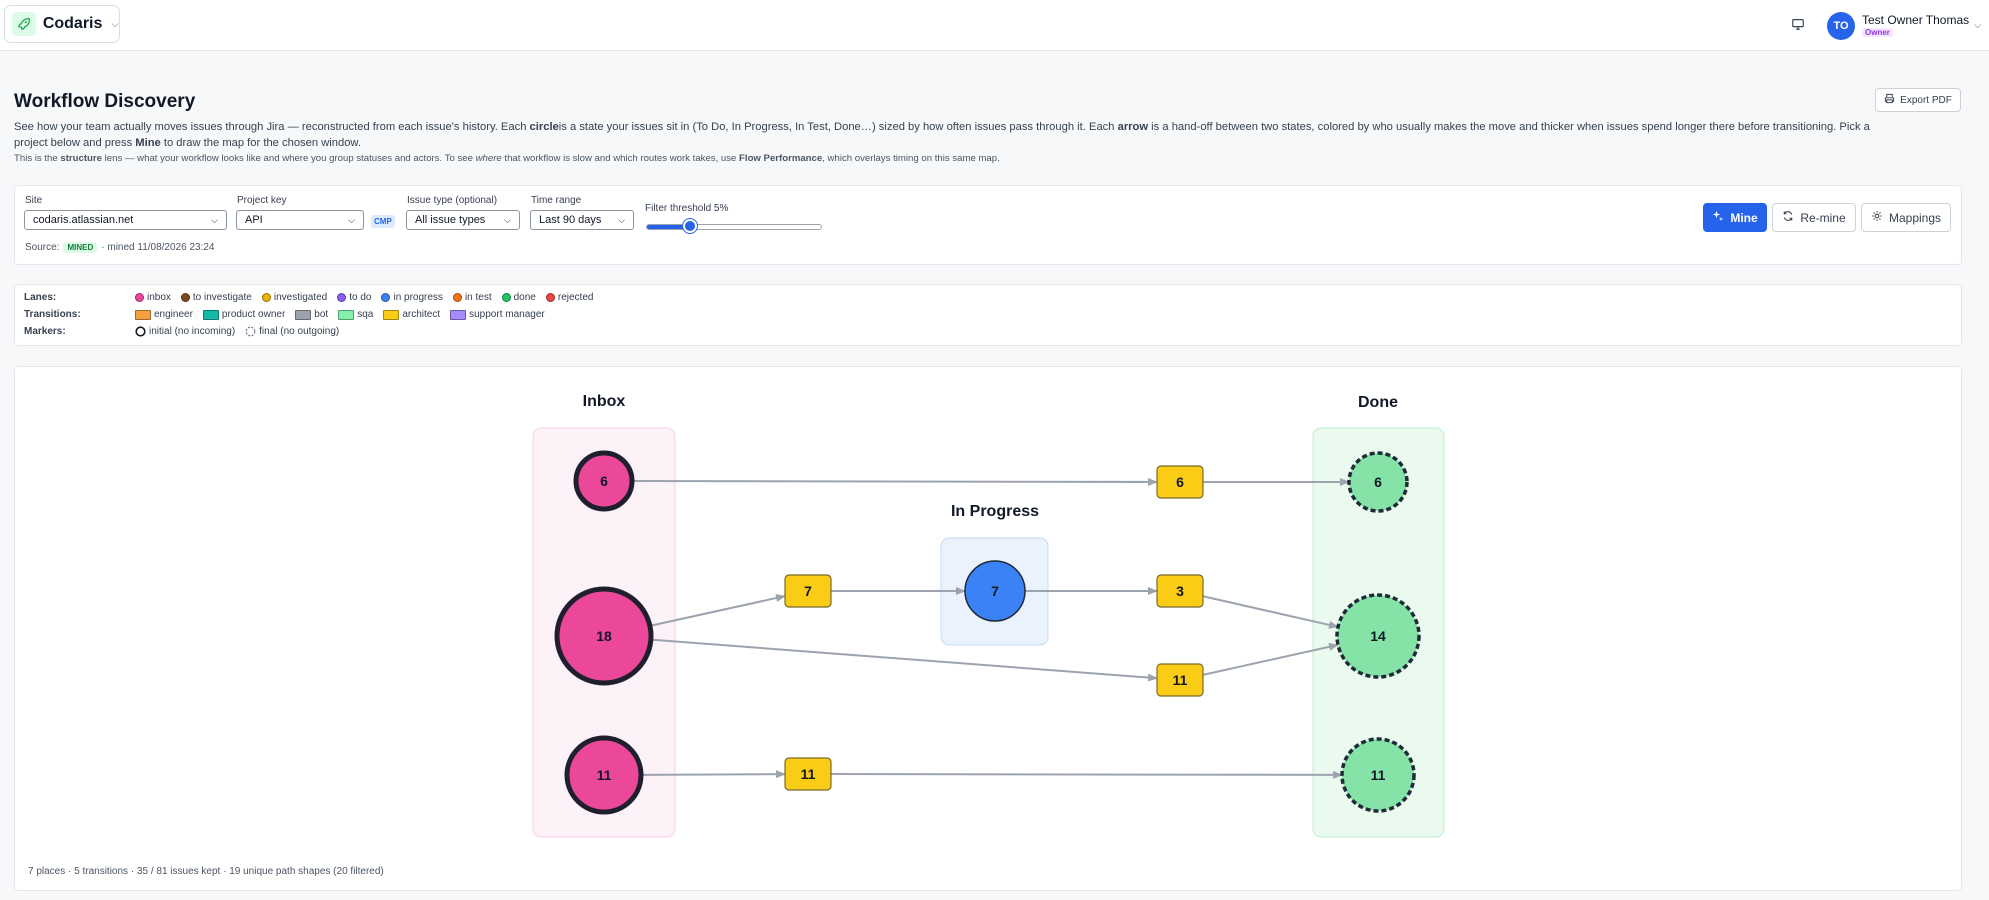 This screenshot has height=900, width=1989. Describe the element at coordinates (192, 331) in the screenshot. I see `legend-marker-initial-label: initial (no incoming)` at that location.